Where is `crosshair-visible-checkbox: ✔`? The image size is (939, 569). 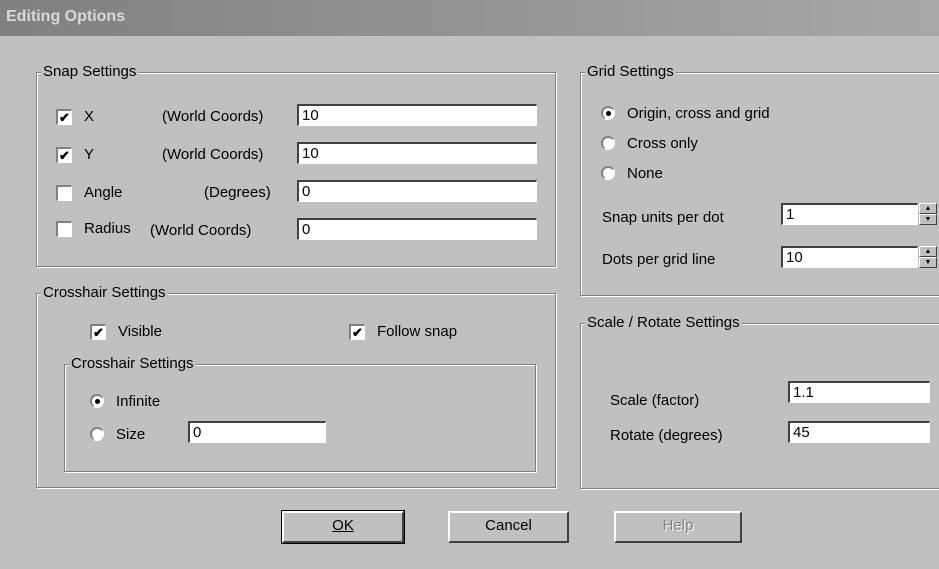 crosshair-visible-checkbox: ✔ is located at coordinates (98, 332).